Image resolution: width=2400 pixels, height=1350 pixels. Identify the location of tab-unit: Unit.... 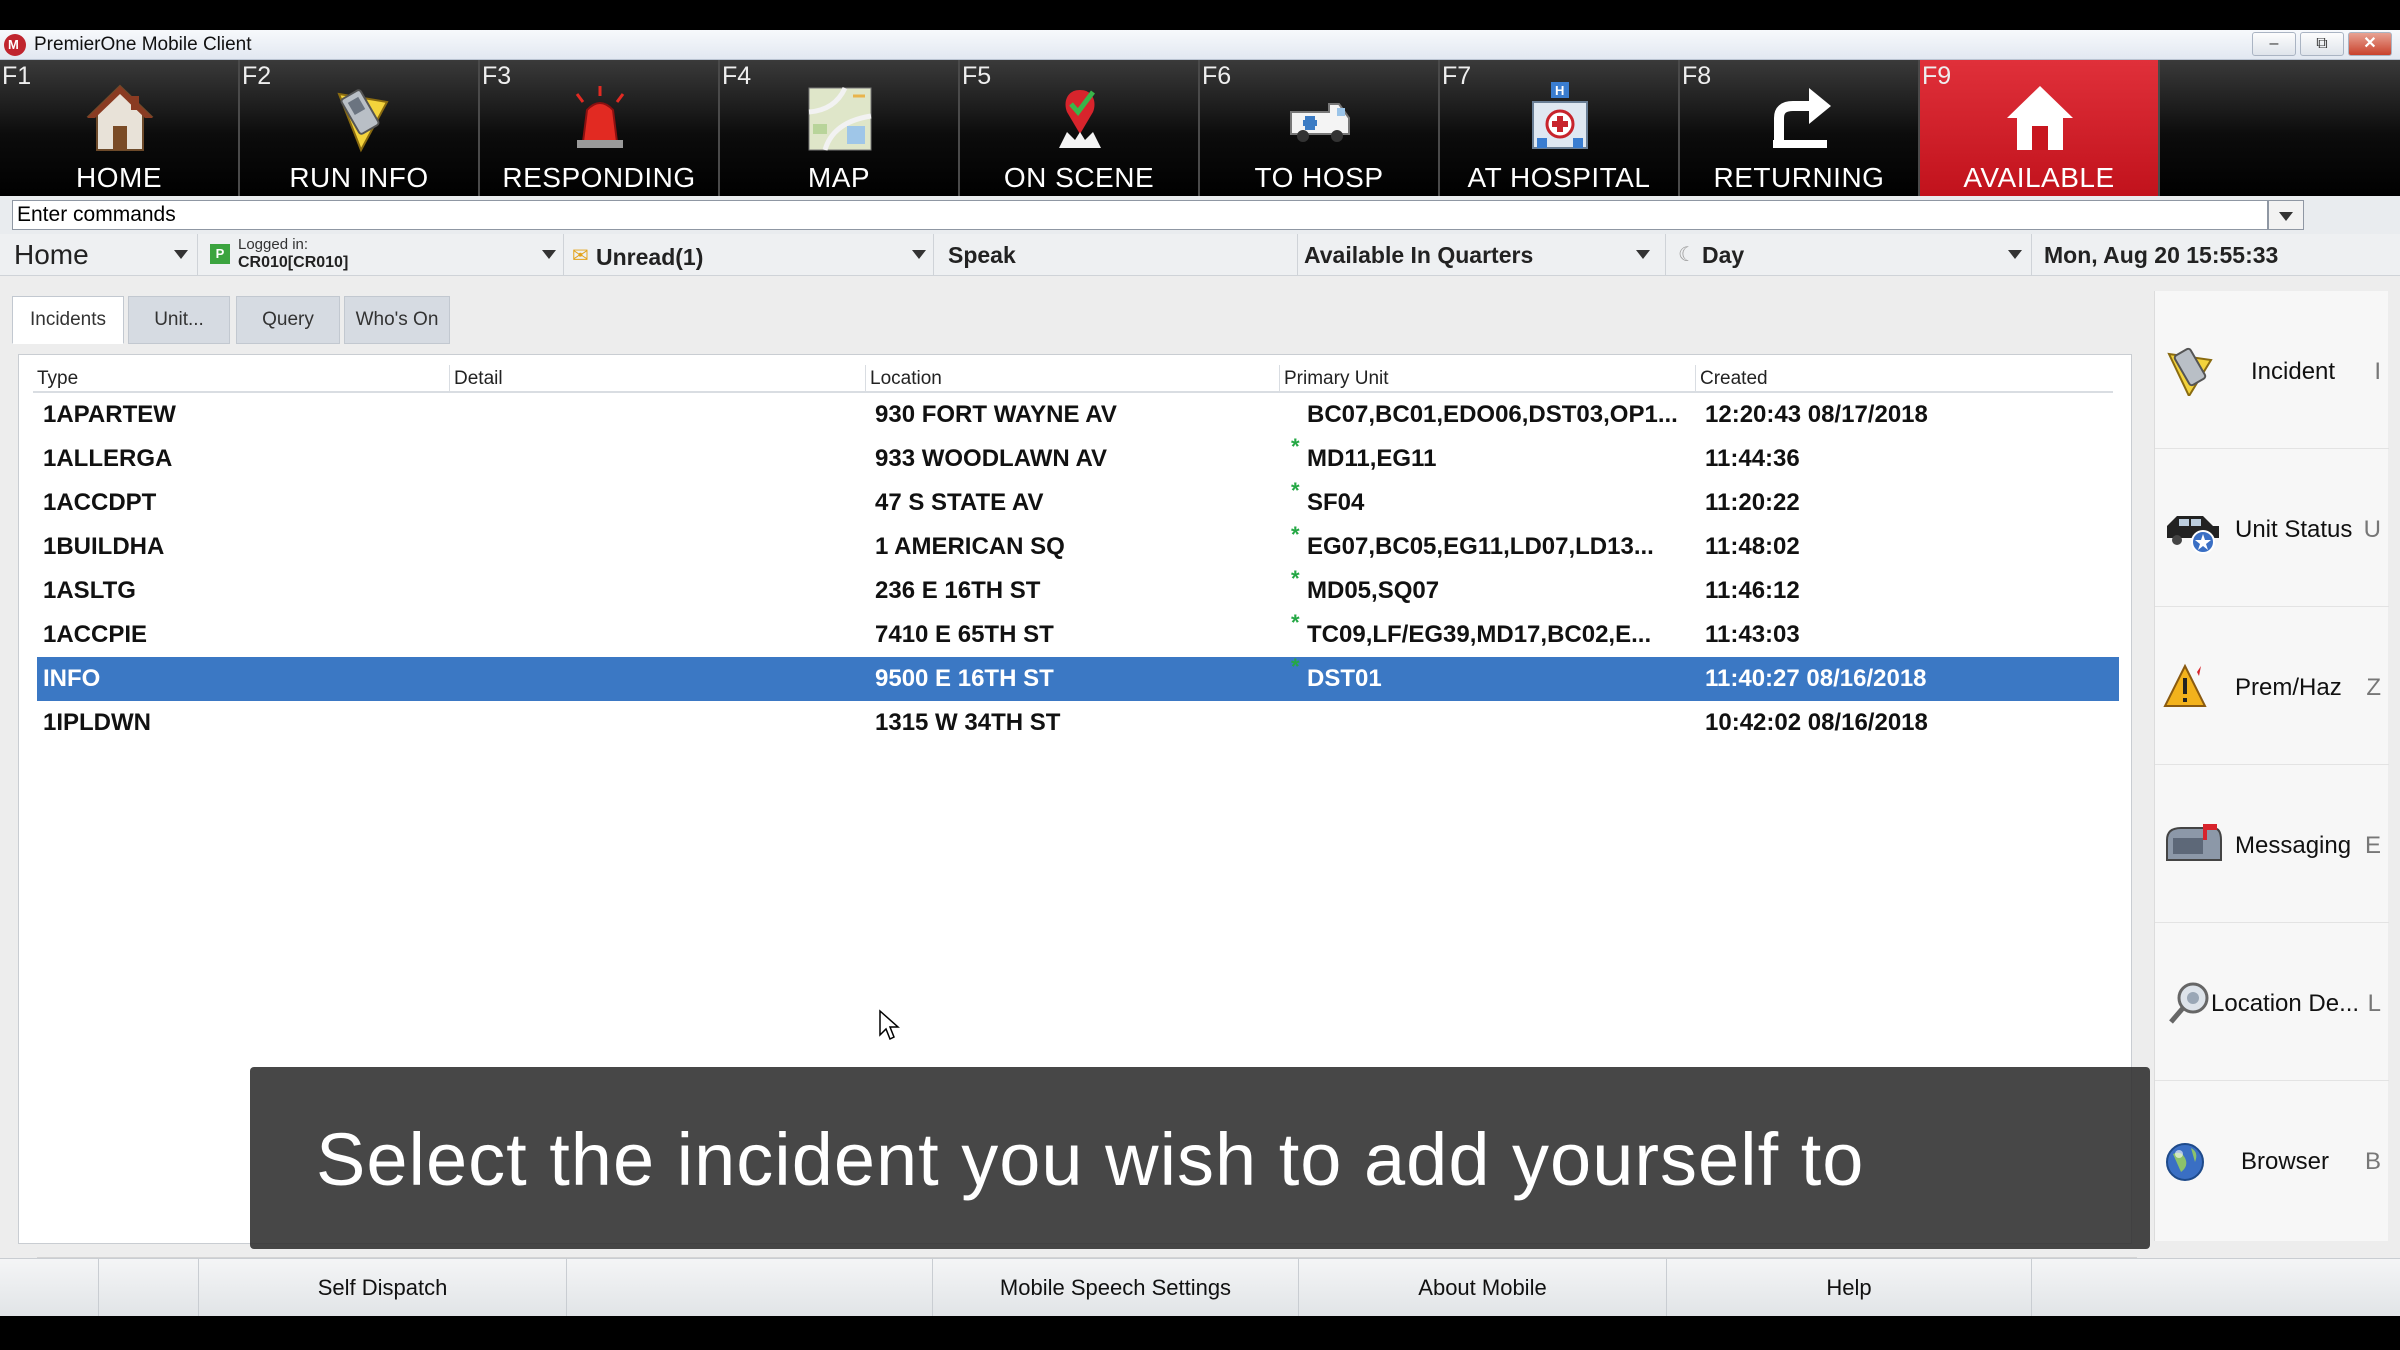
(179, 320).